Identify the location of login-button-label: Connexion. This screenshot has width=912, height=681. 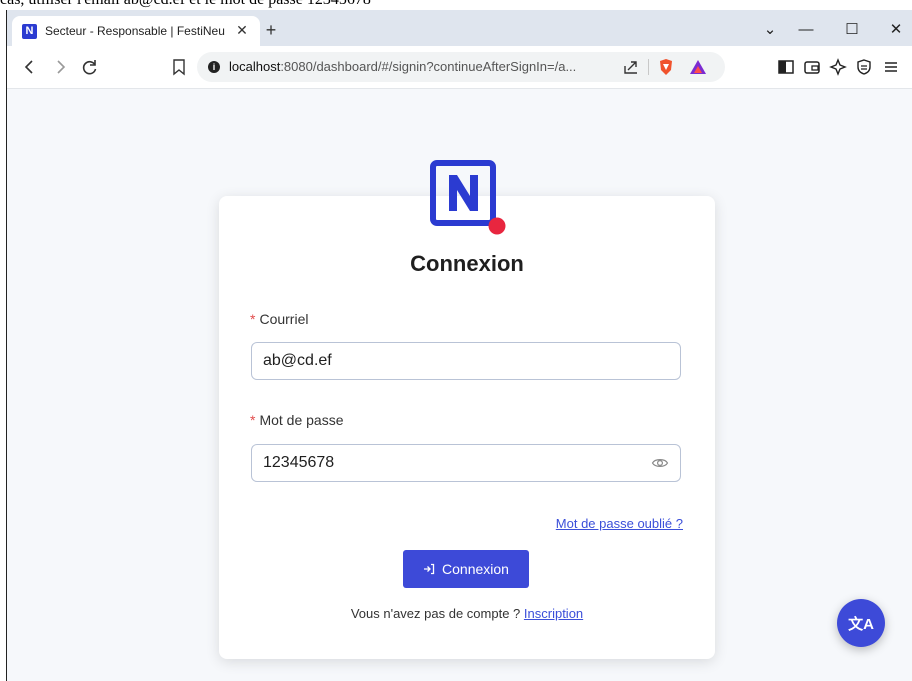
(475, 569).